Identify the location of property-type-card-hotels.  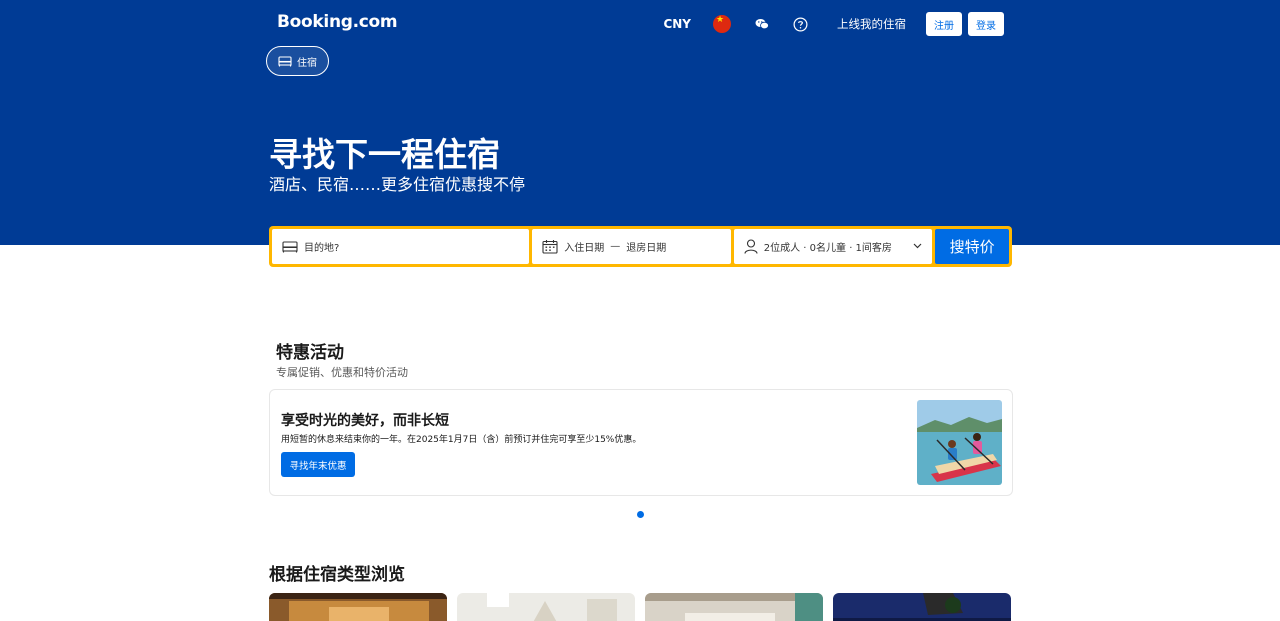
(358, 607).